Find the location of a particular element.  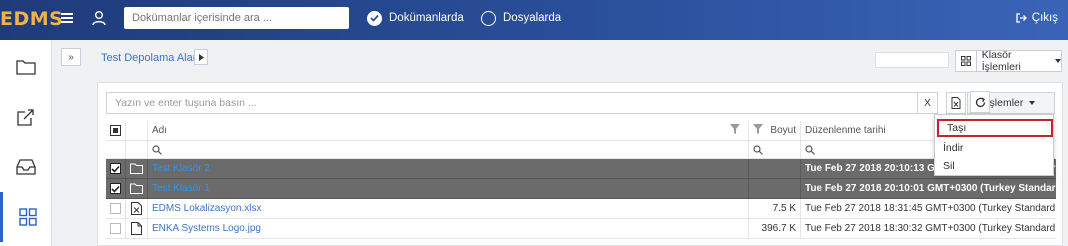

triangle-right-icon is located at coordinates (201, 57).